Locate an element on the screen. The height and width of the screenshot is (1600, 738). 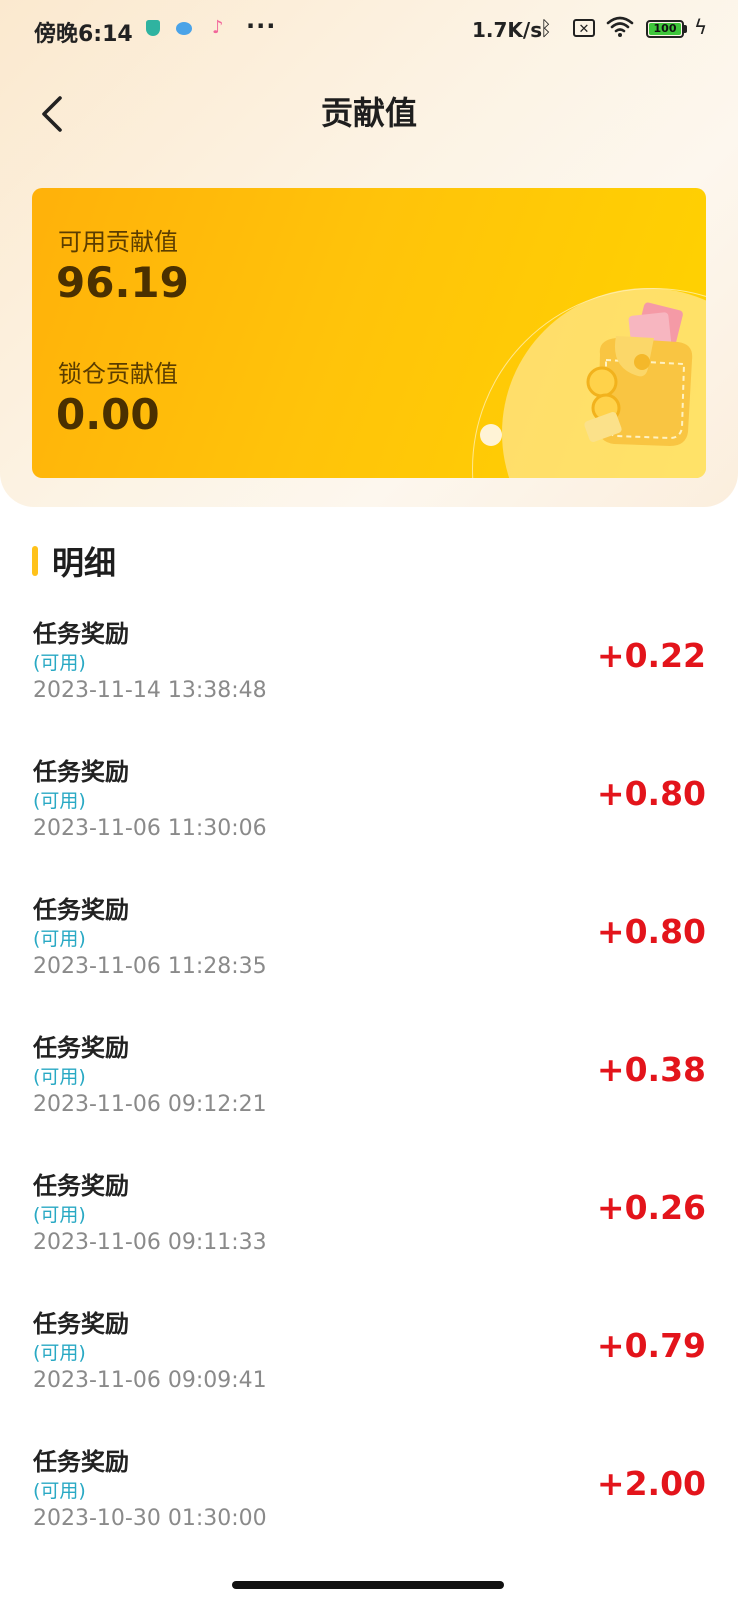
card-decoration-dot is located at coordinates (491, 435).